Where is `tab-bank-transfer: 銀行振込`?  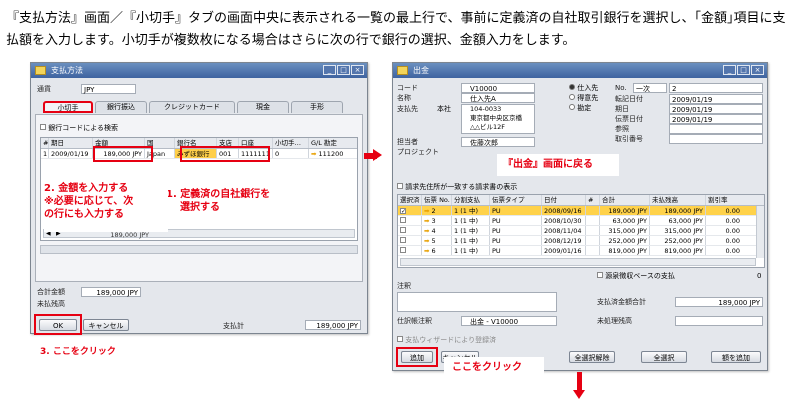 tab-bank-transfer: 銀行振込 is located at coordinates (121, 107).